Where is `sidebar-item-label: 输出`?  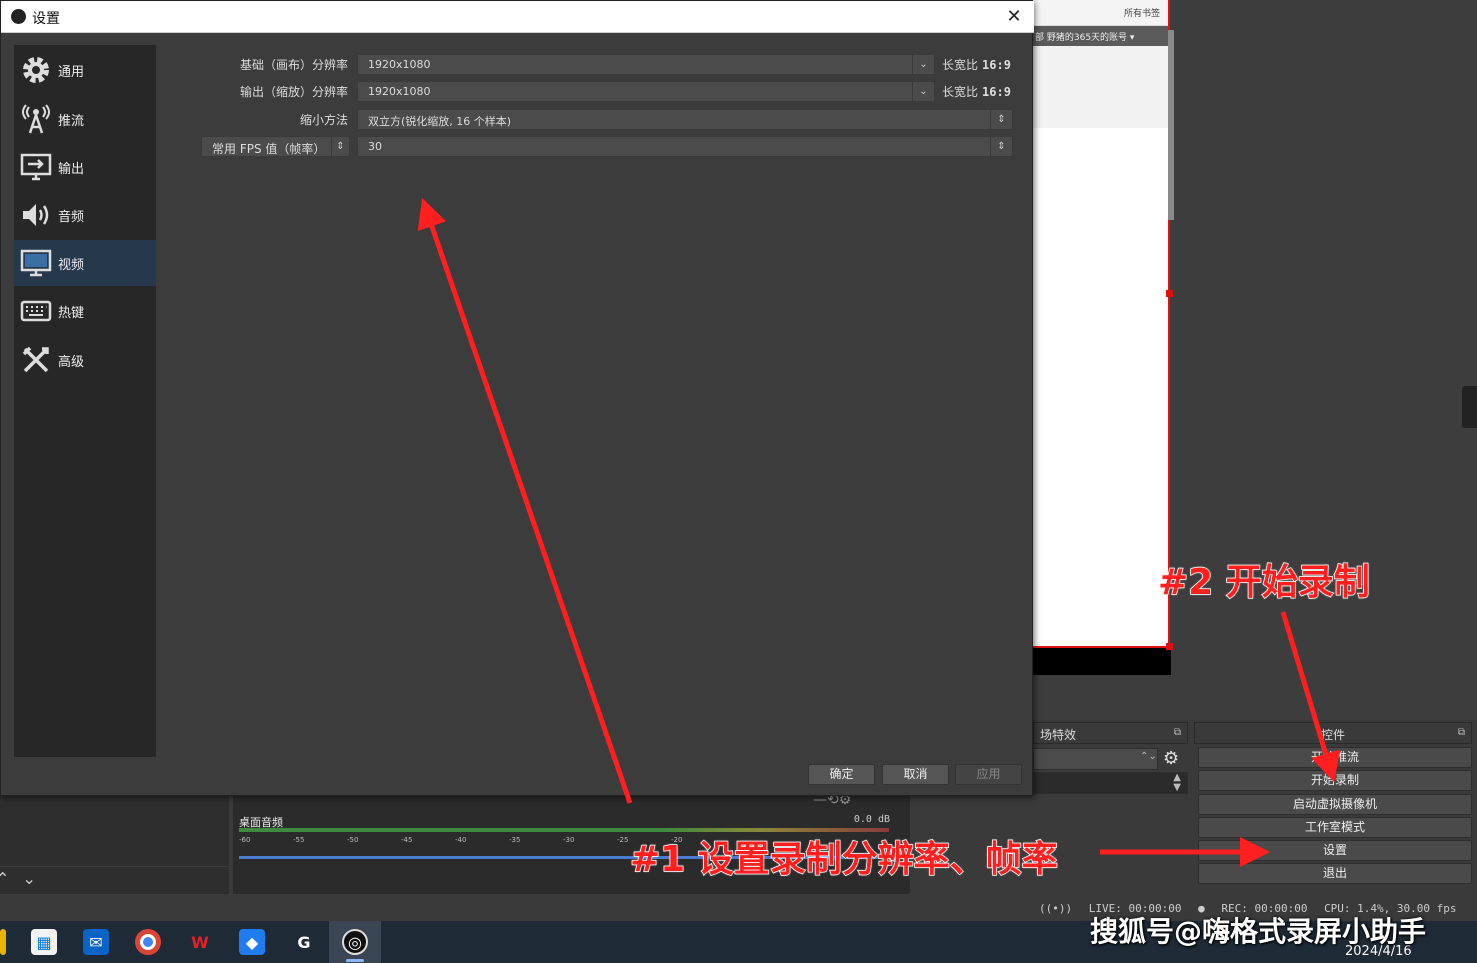 sidebar-item-label: 输出 is located at coordinates (71, 169).